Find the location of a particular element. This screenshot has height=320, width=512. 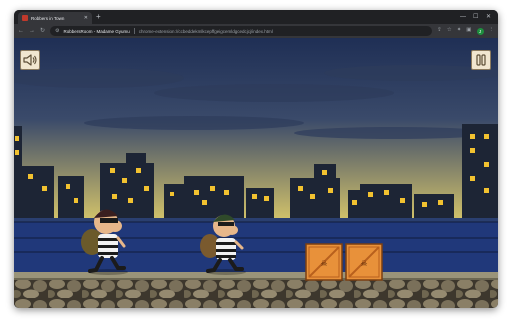

minimize-button: — is located at coordinates (463, 17).